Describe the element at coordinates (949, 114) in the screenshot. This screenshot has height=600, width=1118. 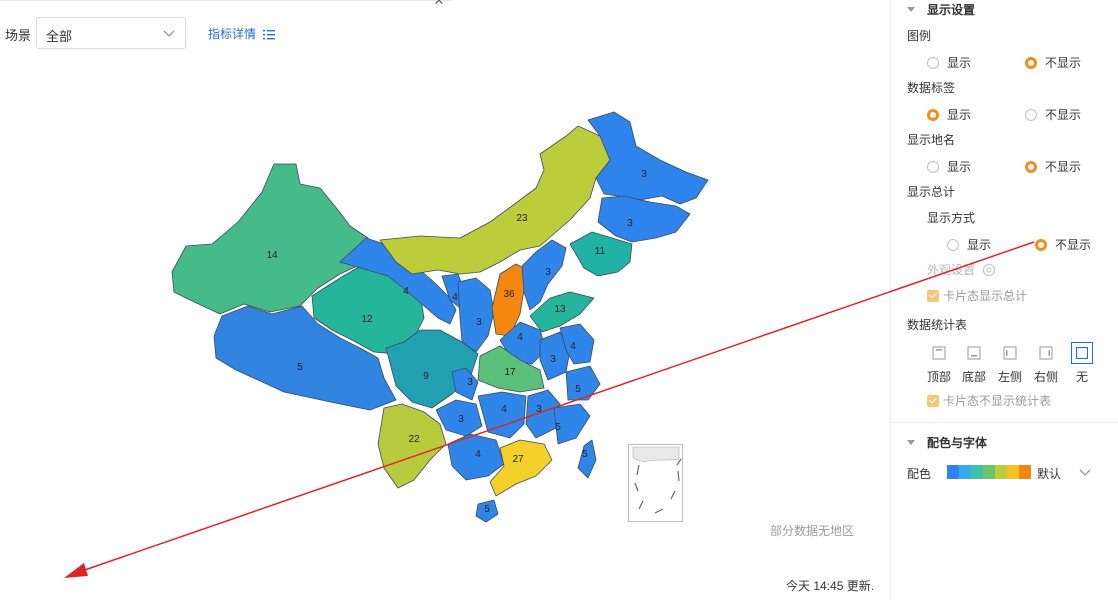
I see `data-labels-show-radio: 显示` at that location.